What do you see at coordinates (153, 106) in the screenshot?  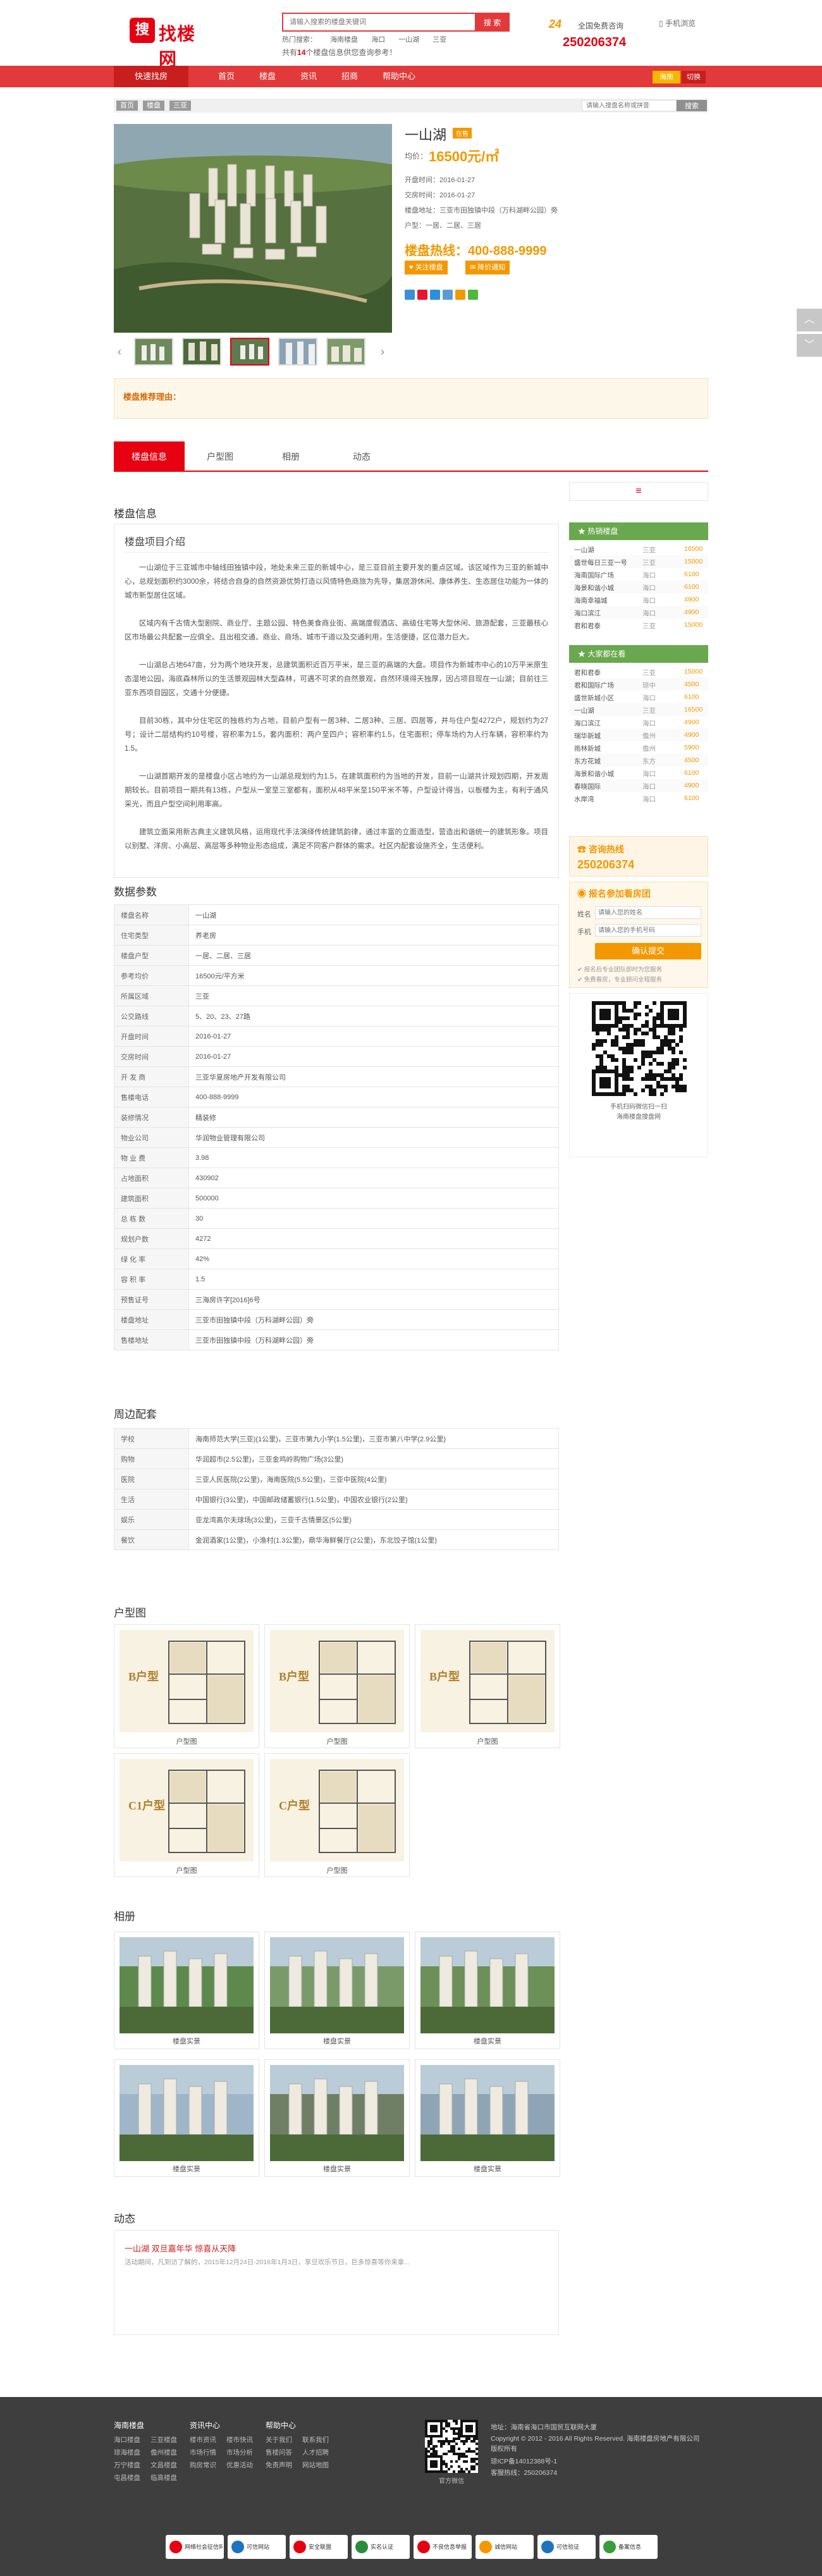 I see `crumb-property: 楼盘` at bounding box center [153, 106].